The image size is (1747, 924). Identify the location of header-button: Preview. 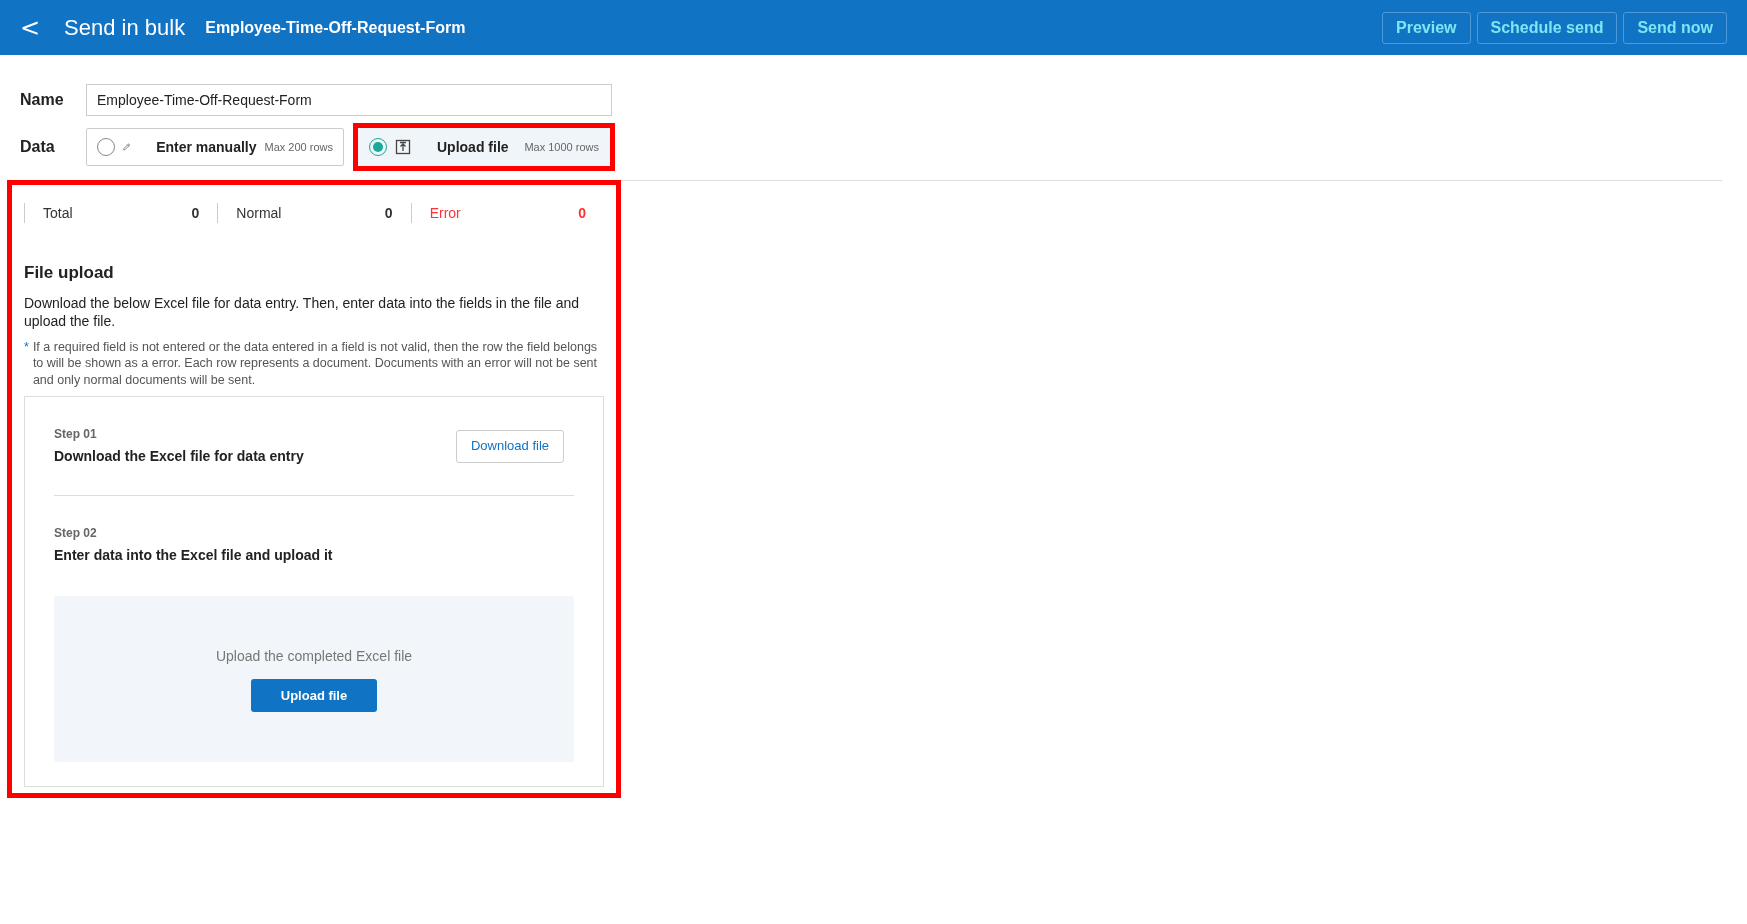
(1426, 27).